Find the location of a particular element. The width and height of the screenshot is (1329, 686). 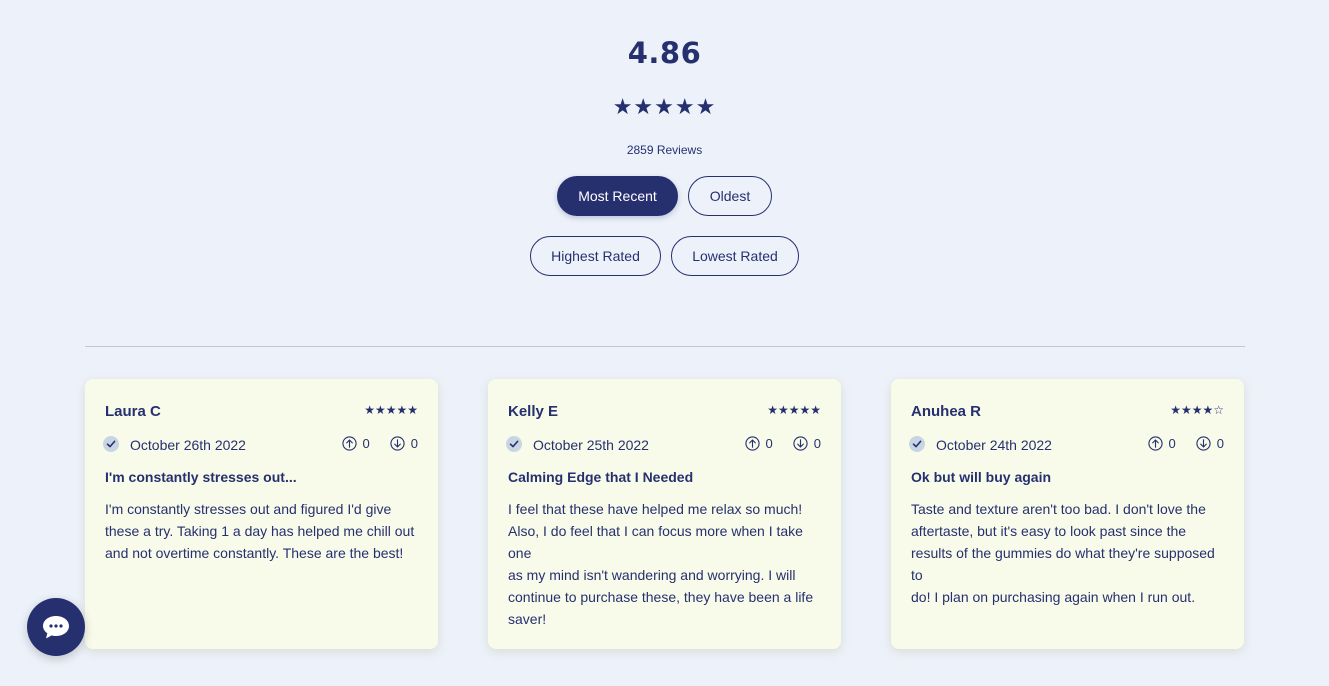

sort-most-recent-button: Most Recent is located at coordinates (617, 196).